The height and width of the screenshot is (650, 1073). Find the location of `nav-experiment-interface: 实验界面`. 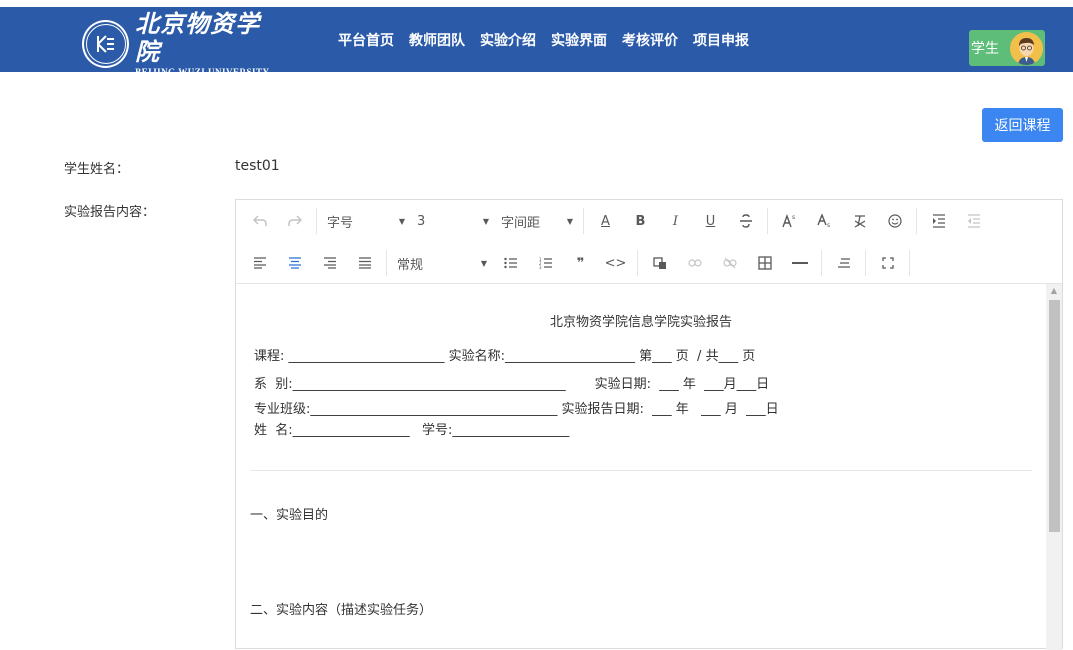

nav-experiment-interface: 实验界面 is located at coordinates (579, 40).